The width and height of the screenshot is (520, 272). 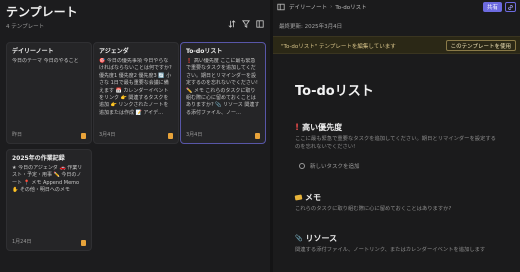 What do you see at coordinates (281, 7) in the screenshot?
I see `sidebar-toggle-icon` at bounding box center [281, 7].